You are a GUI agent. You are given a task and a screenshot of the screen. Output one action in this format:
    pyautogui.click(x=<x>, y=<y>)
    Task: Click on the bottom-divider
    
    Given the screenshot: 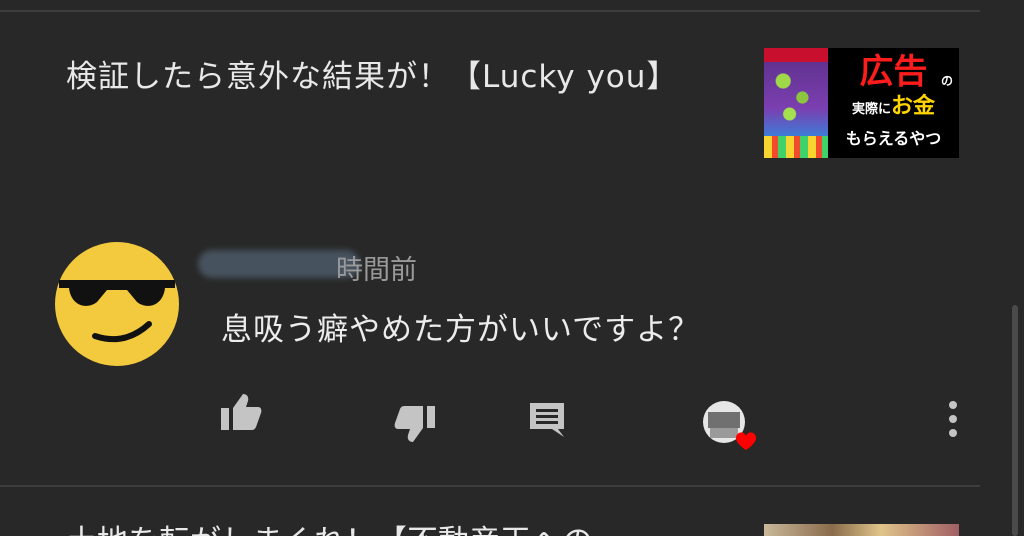 What is the action you would take?
    pyautogui.click(x=490, y=486)
    